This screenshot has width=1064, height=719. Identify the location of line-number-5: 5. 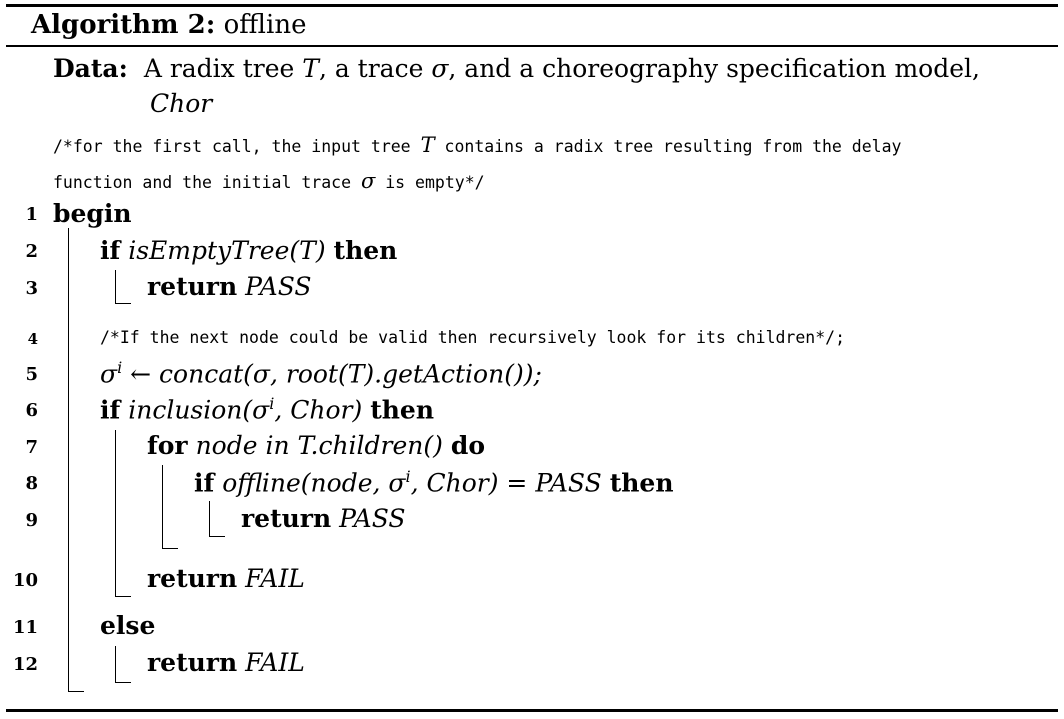
(31, 374).